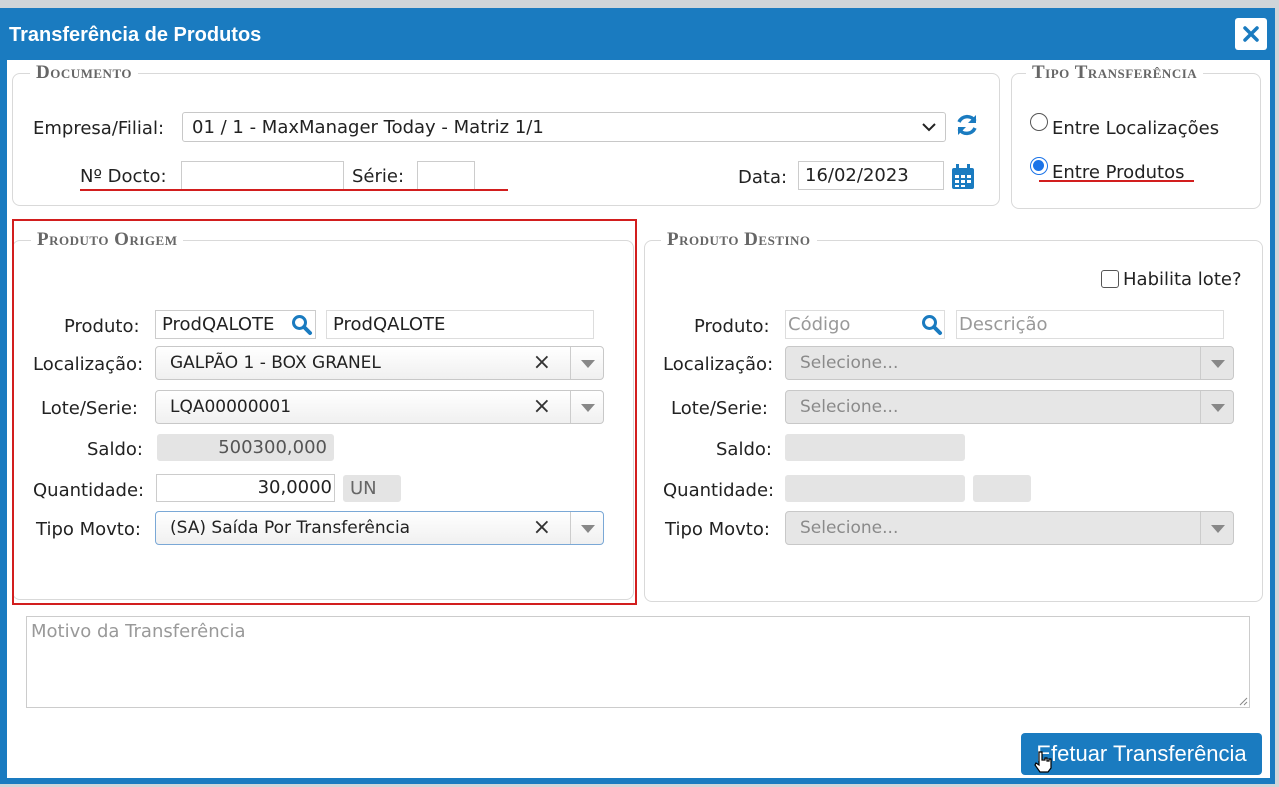 The width and height of the screenshot is (1279, 787). Describe the element at coordinates (718, 364) in the screenshot. I see `destino-localizacao-label: Localização:` at that location.